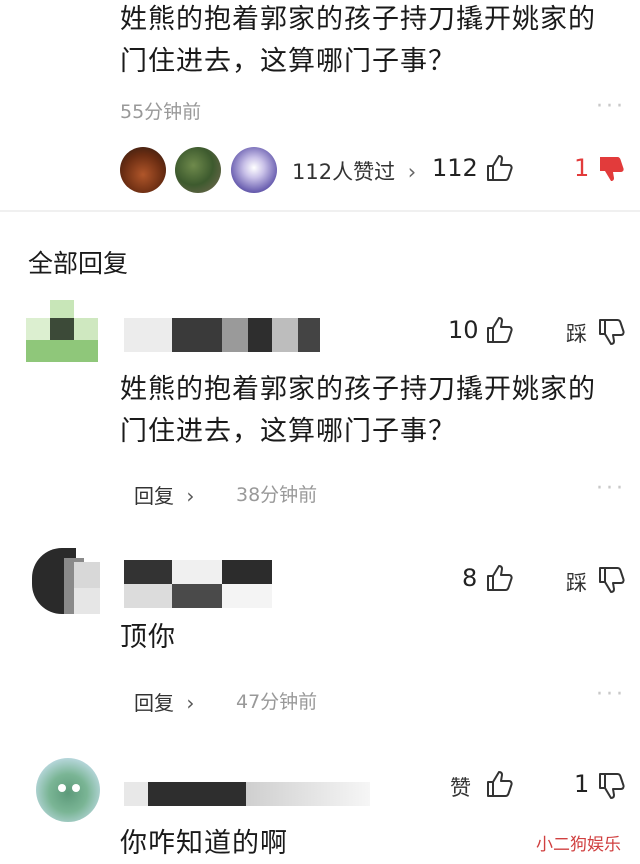  I want to click on reply1-dislike-label: 踩, so click(576, 334).